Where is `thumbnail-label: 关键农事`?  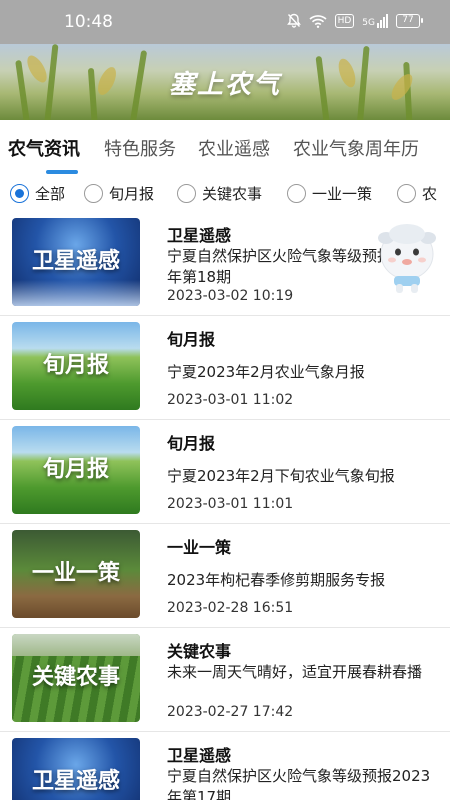
thumbnail-label: 关键农事 is located at coordinates (75, 677).